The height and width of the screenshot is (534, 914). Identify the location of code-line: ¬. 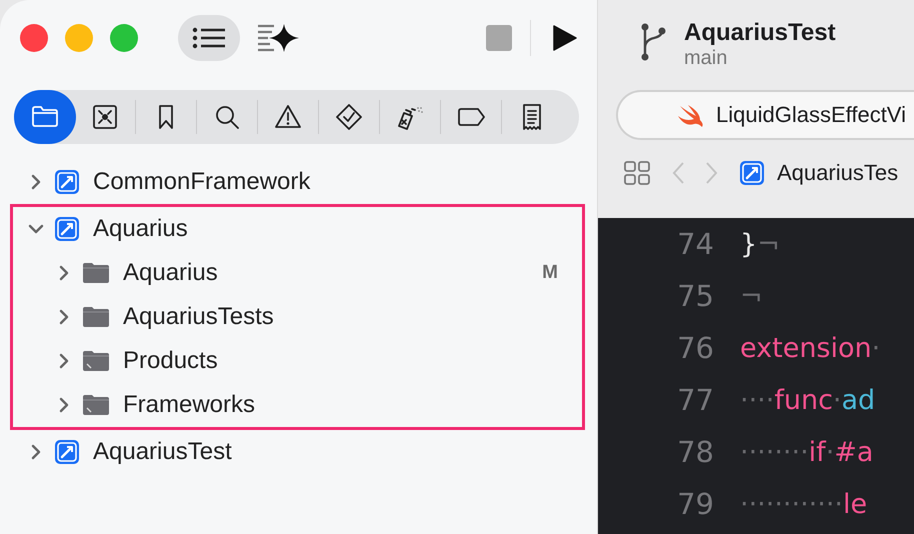
(751, 296).